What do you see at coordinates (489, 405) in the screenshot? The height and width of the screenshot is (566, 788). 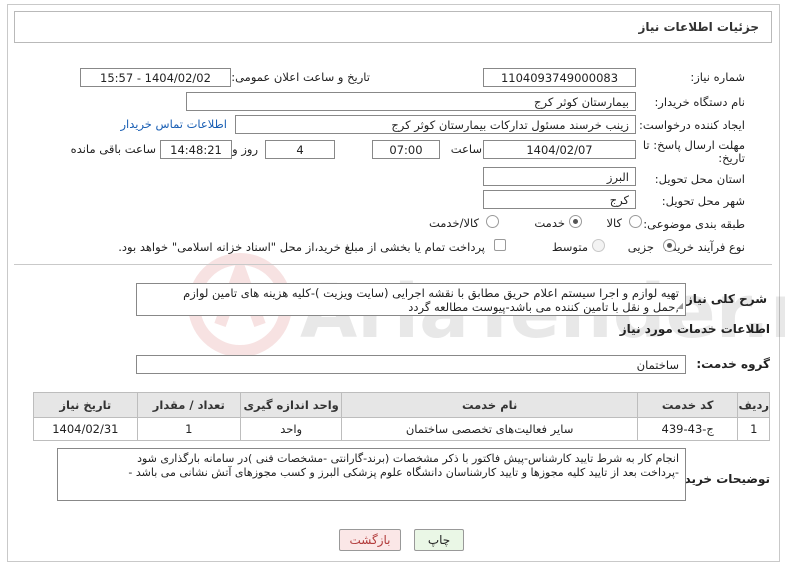 I see `col-service-name: نام خدمت` at bounding box center [489, 405].